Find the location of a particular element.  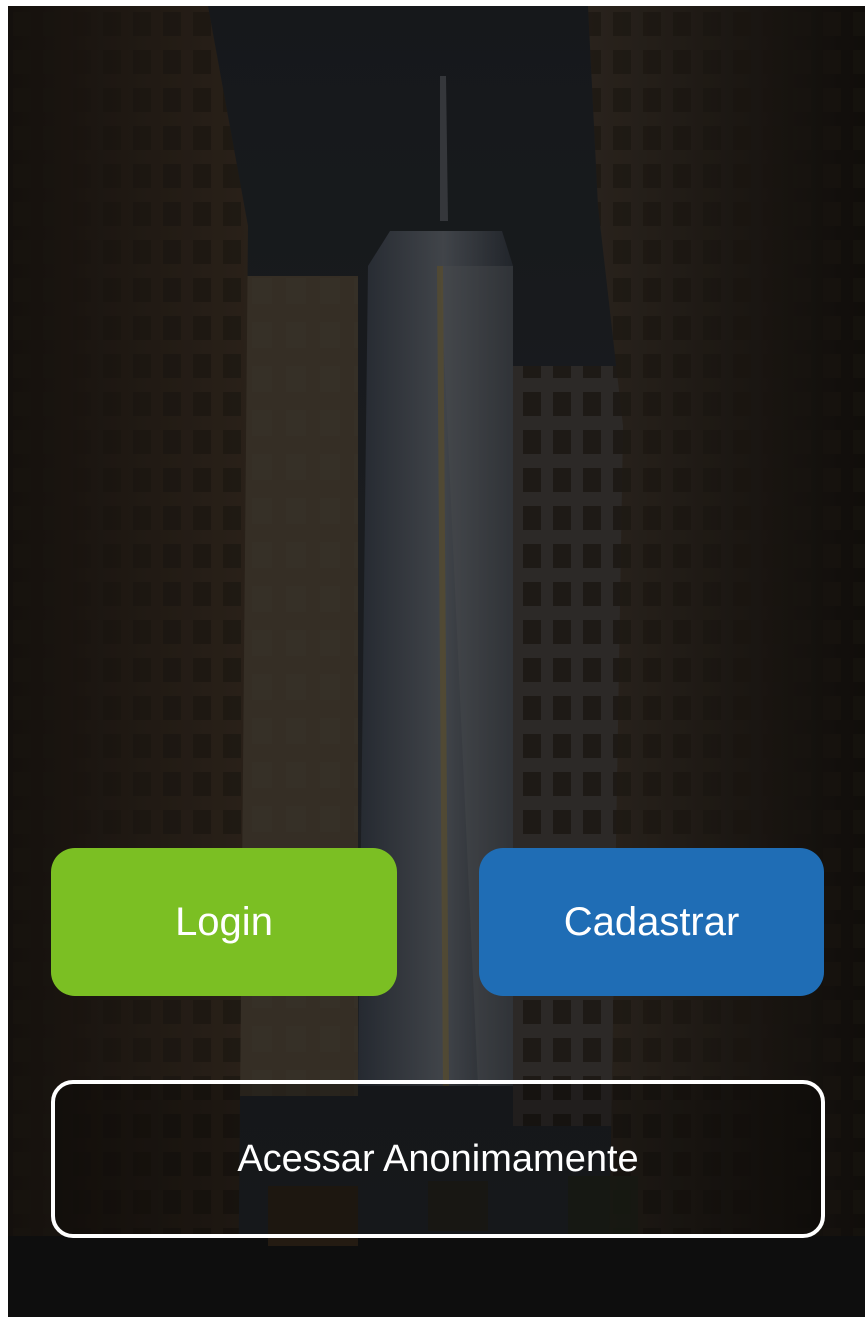

login-button: Login is located at coordinates (224, 922).